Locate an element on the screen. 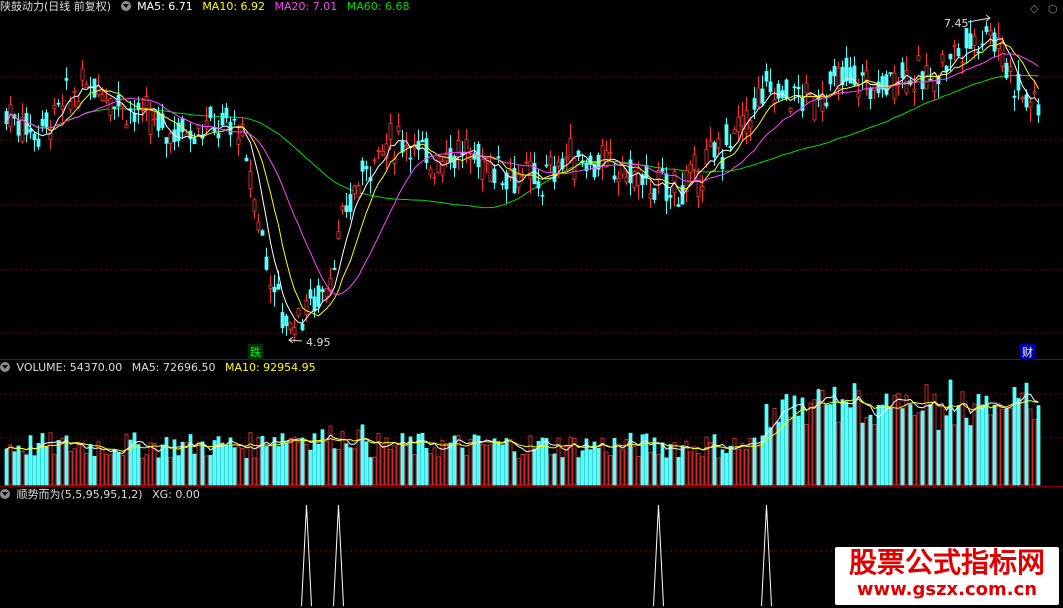 The width and height of the screenshot is (1063, 608). ma5-label: MA5: 6.71 is located at coordinates (165, 6).